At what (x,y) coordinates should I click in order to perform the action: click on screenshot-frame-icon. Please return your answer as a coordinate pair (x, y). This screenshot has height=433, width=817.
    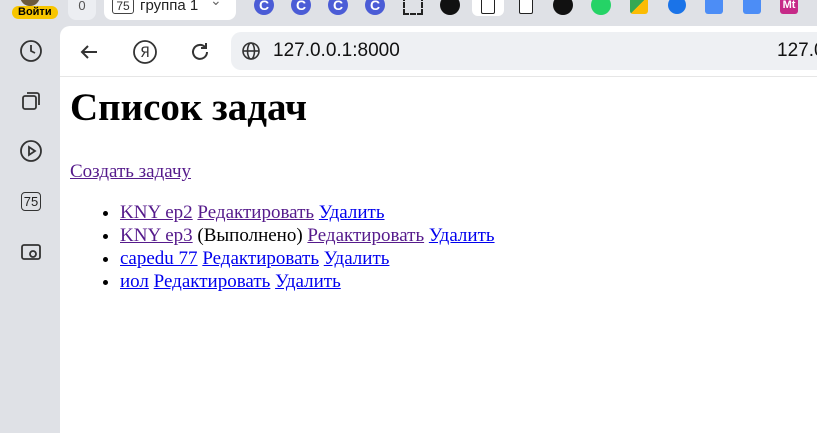
    Looking at the image, I should click on (413, 7).